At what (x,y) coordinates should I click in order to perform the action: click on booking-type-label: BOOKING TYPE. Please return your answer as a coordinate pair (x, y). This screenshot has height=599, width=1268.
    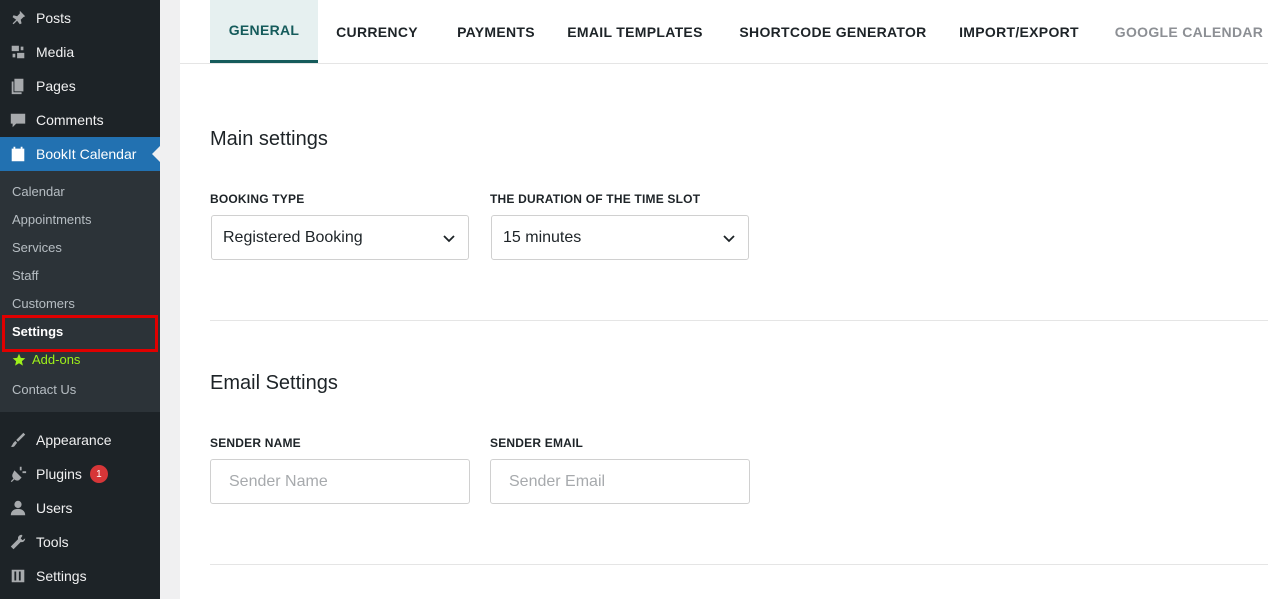
    Looking at the image, I should click on (257, 199).